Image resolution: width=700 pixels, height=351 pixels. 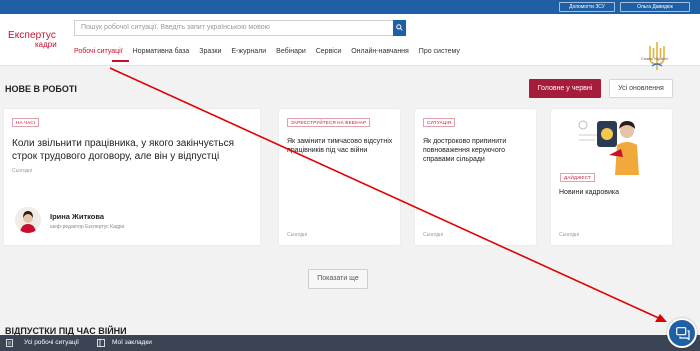 I want to click on card-title: Новини кадровика, so click(x=613, y=192).